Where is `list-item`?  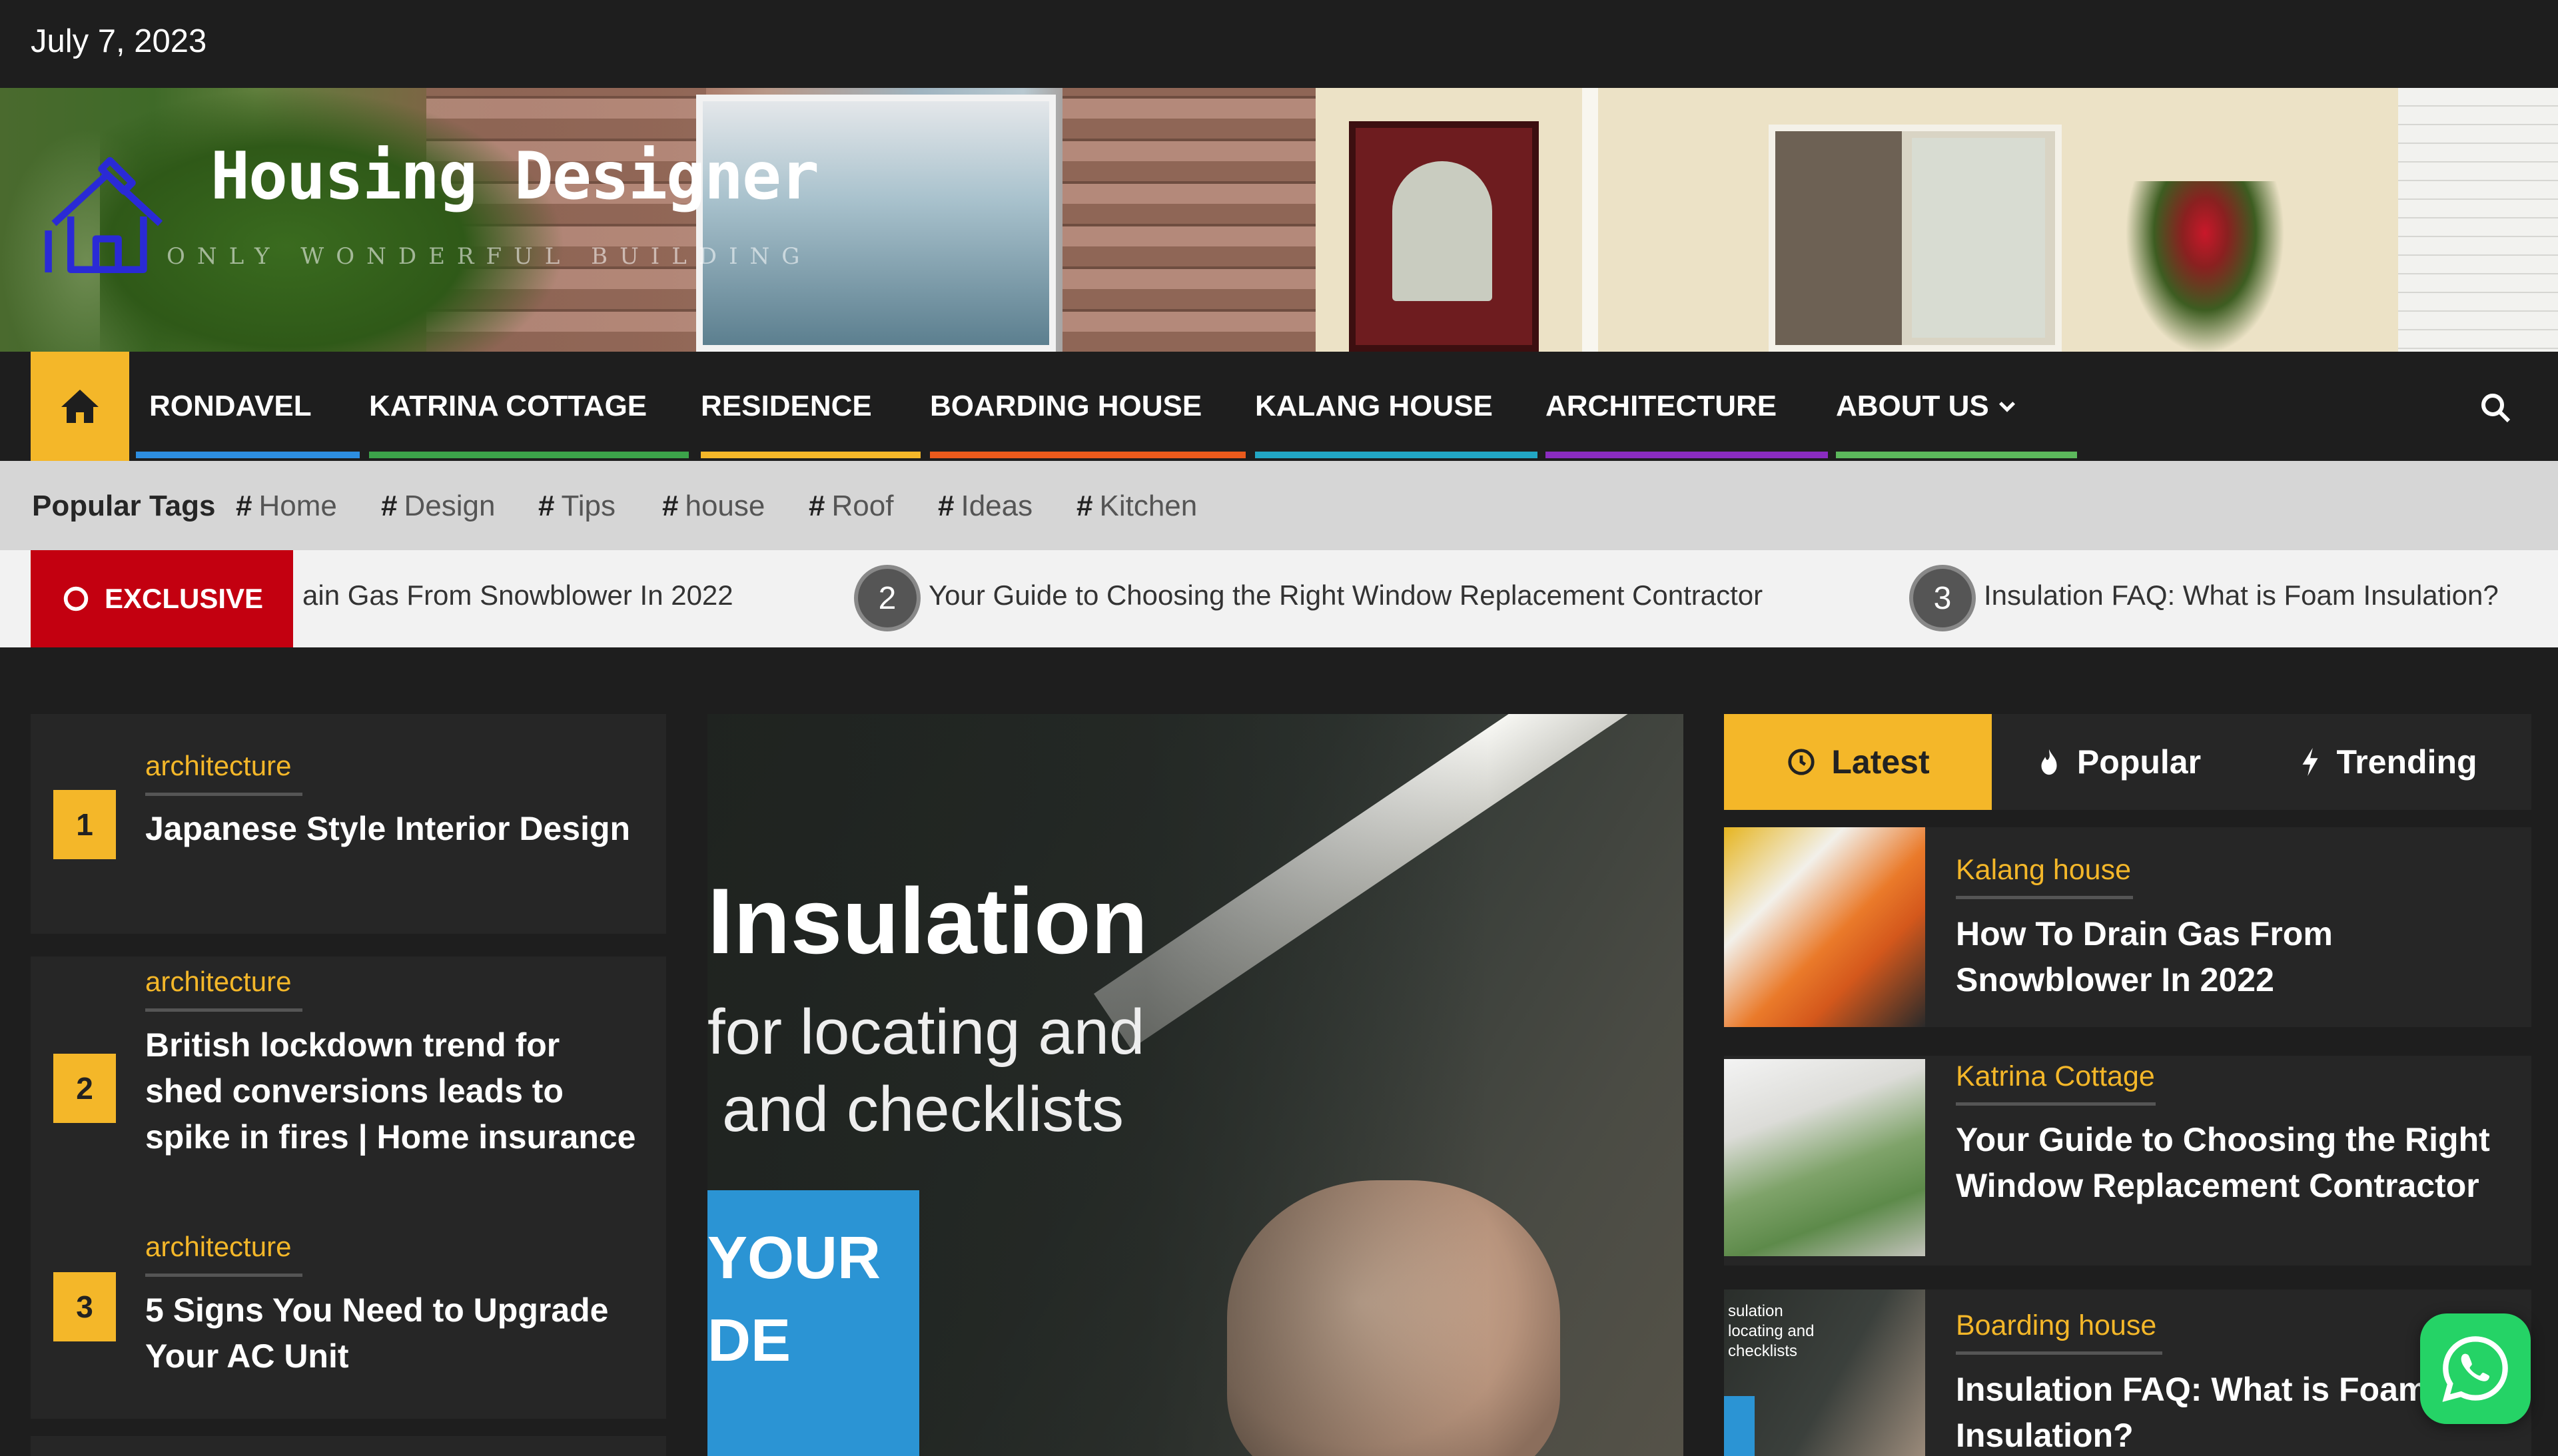
list-item is located at coordinates (348, 1446).